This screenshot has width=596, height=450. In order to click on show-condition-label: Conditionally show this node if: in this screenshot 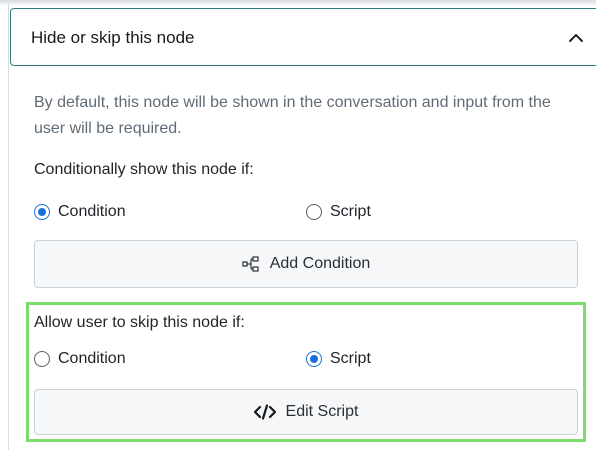, I will do `click(144, 169)`.